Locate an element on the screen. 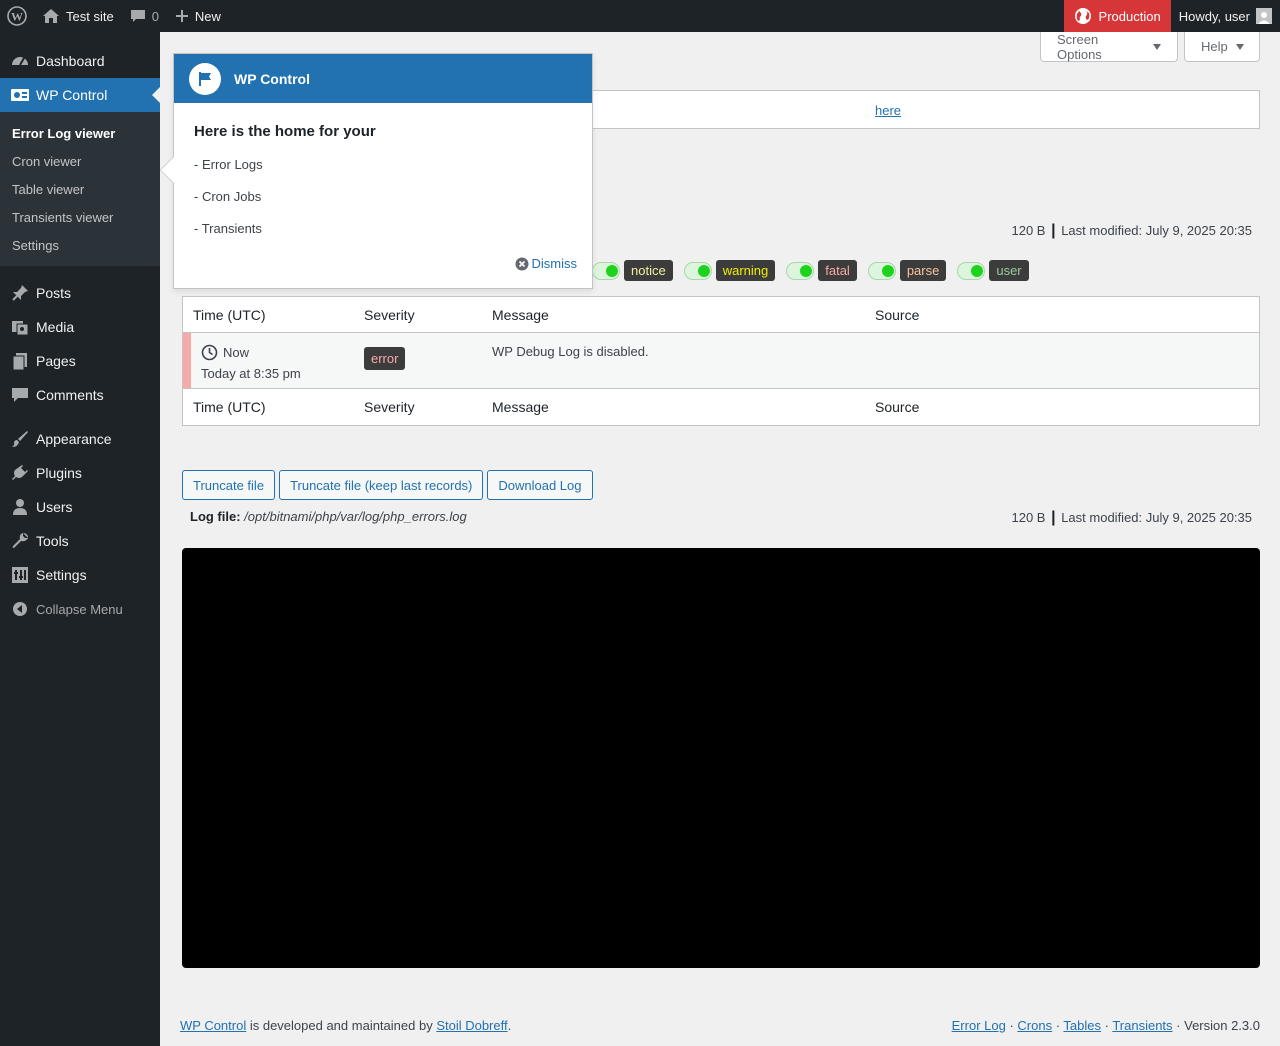  filter-warning: warning is located at coordinates (729, 270).